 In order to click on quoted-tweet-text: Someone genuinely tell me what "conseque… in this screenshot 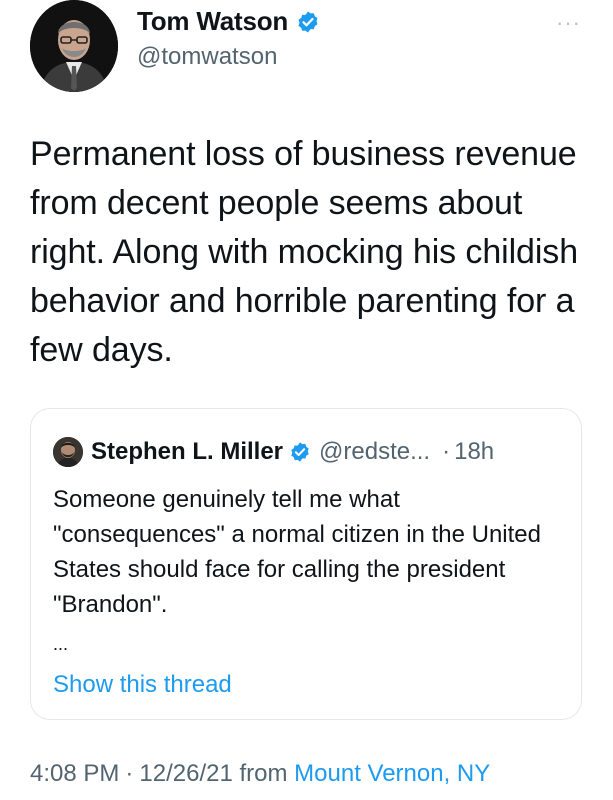, I will do `click(297, 552)`.